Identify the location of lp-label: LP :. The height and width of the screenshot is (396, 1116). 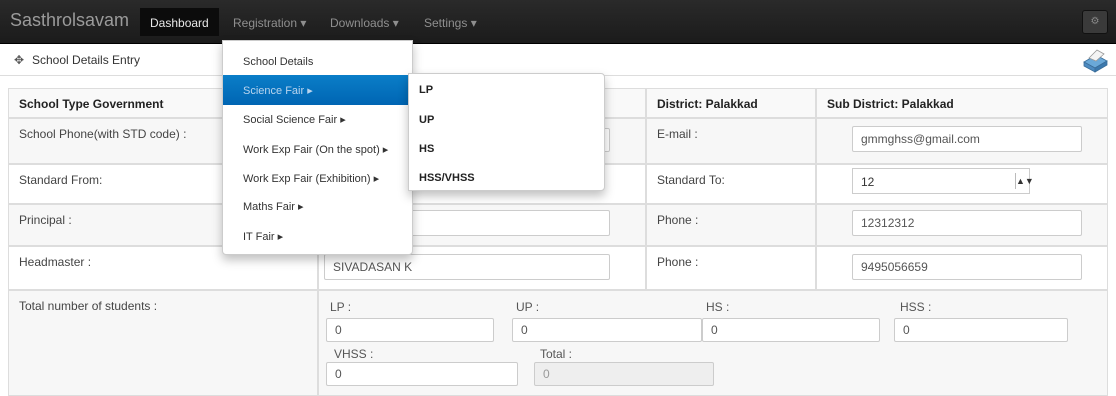
(341, 307).